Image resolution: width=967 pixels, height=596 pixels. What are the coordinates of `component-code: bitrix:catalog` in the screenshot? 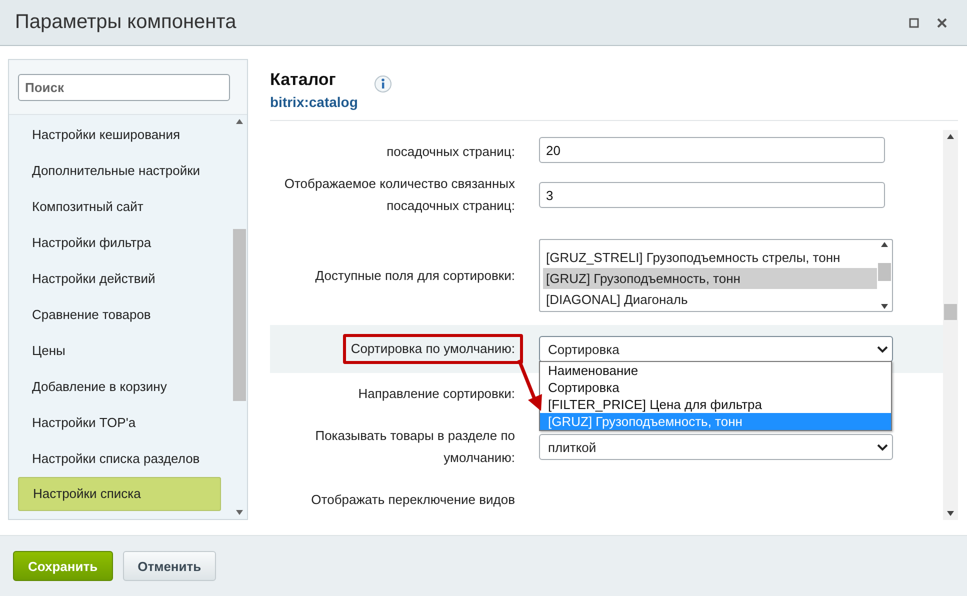 It's located at (314, 102).